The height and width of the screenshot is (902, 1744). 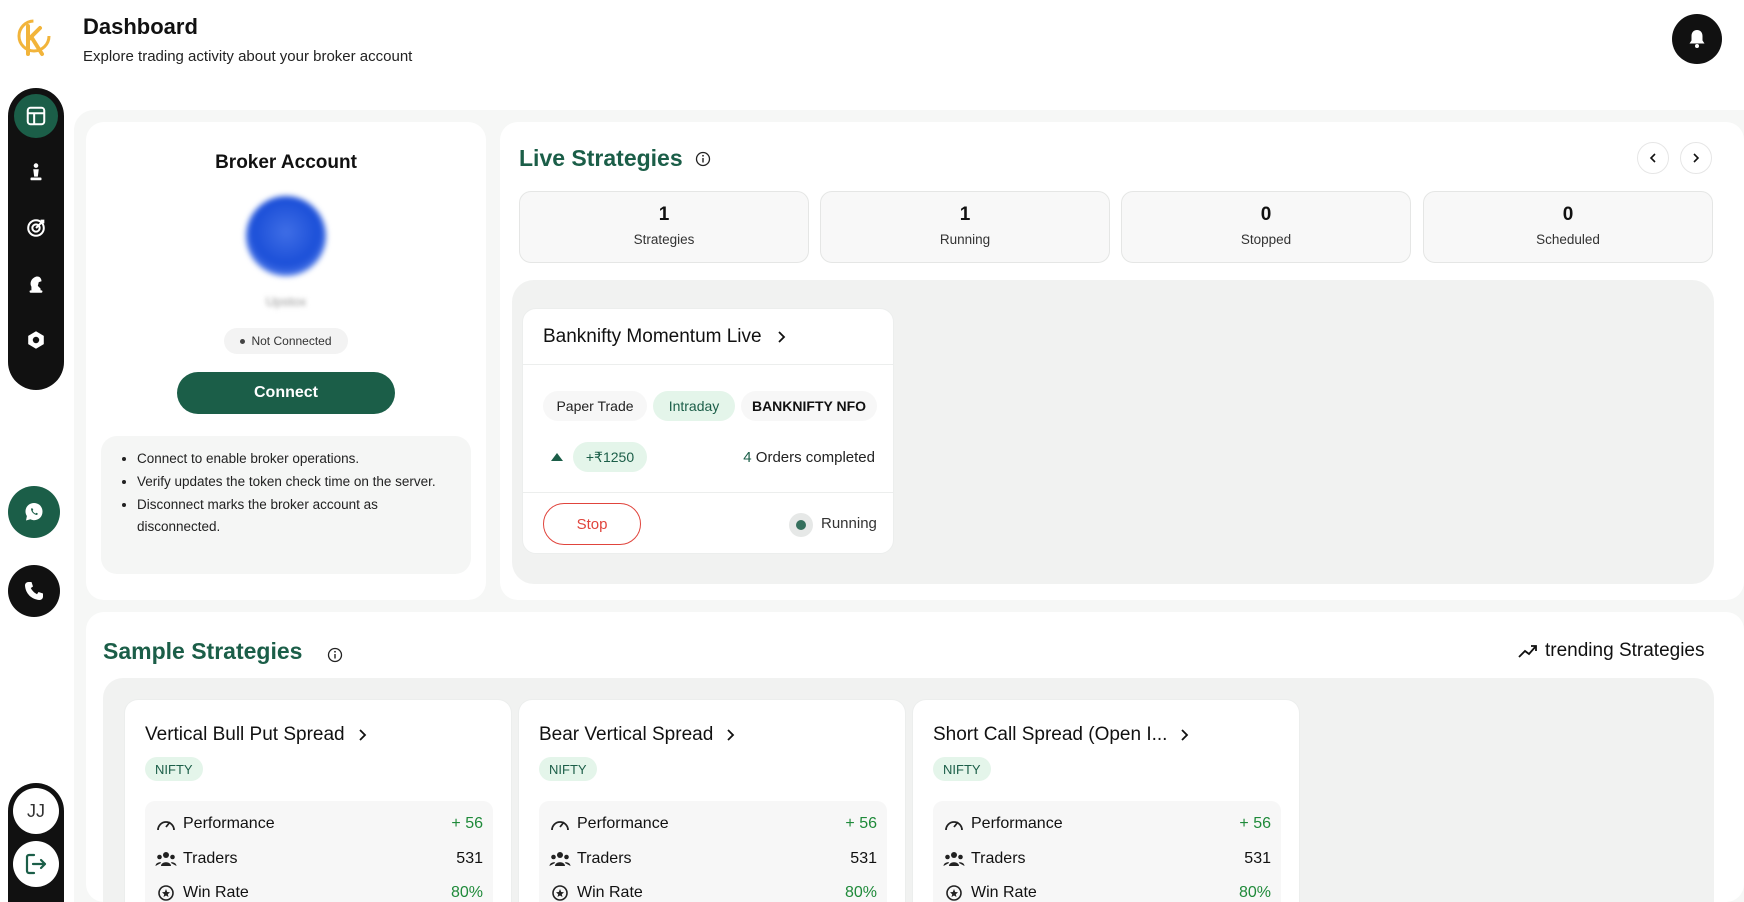 I want to click on chess-knight-icon, so click(x=36, y=284).